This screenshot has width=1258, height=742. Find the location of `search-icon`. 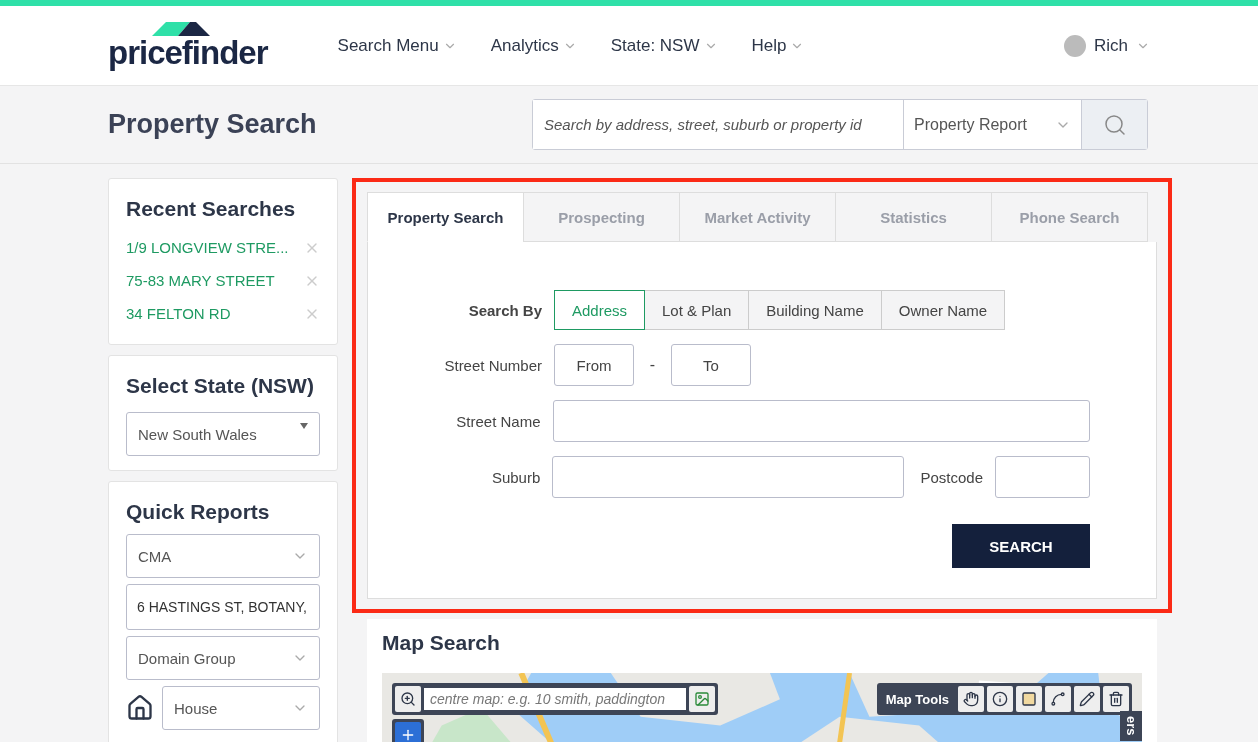

search-icon is located at coordinates (1114, 124).